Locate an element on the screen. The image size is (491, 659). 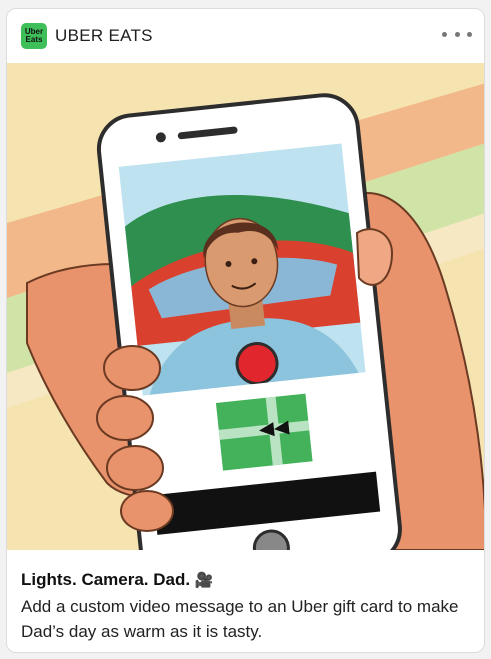
thumb-tip is located at coordinates (374, 257).